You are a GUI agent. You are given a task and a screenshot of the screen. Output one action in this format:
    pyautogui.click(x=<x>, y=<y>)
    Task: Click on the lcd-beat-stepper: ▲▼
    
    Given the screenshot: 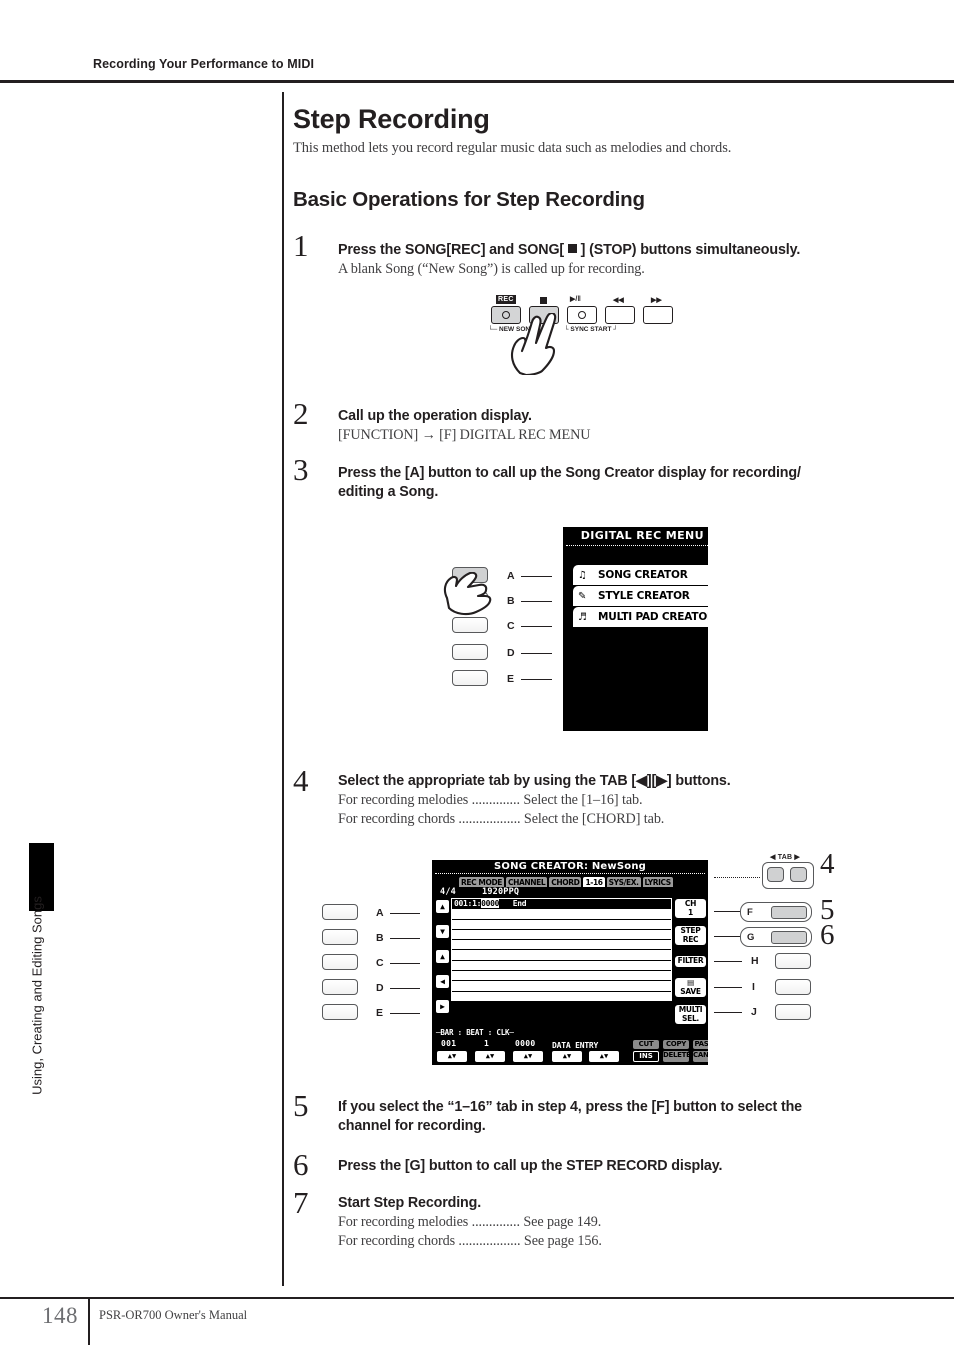 What is the action you would take?
    pyautogui.click(x=490, y=1056)
    